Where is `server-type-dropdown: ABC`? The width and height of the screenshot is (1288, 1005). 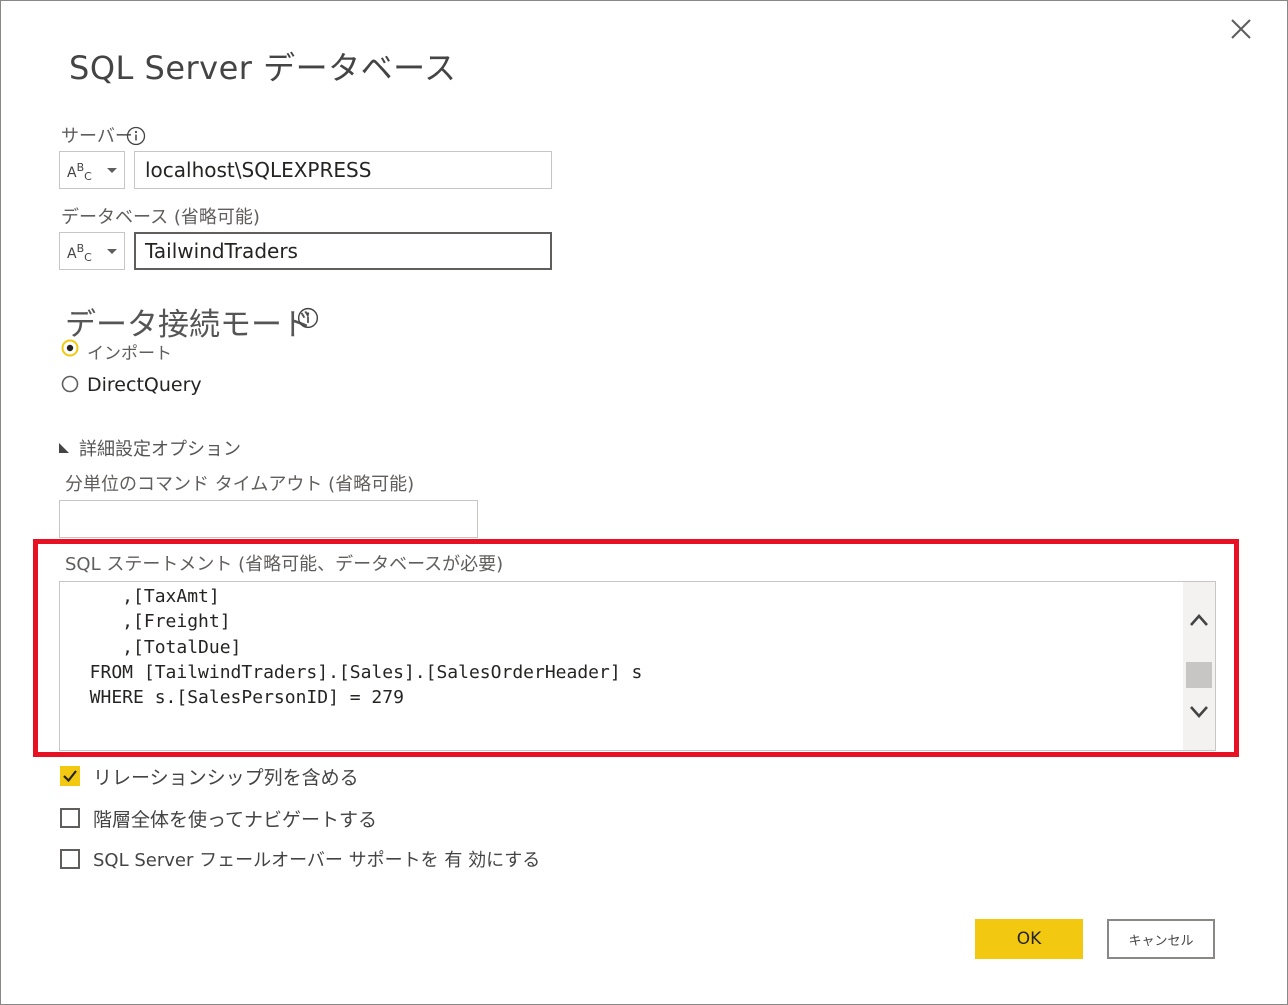 server-type-dropdown: ABC is located at coordinates (92, 170).